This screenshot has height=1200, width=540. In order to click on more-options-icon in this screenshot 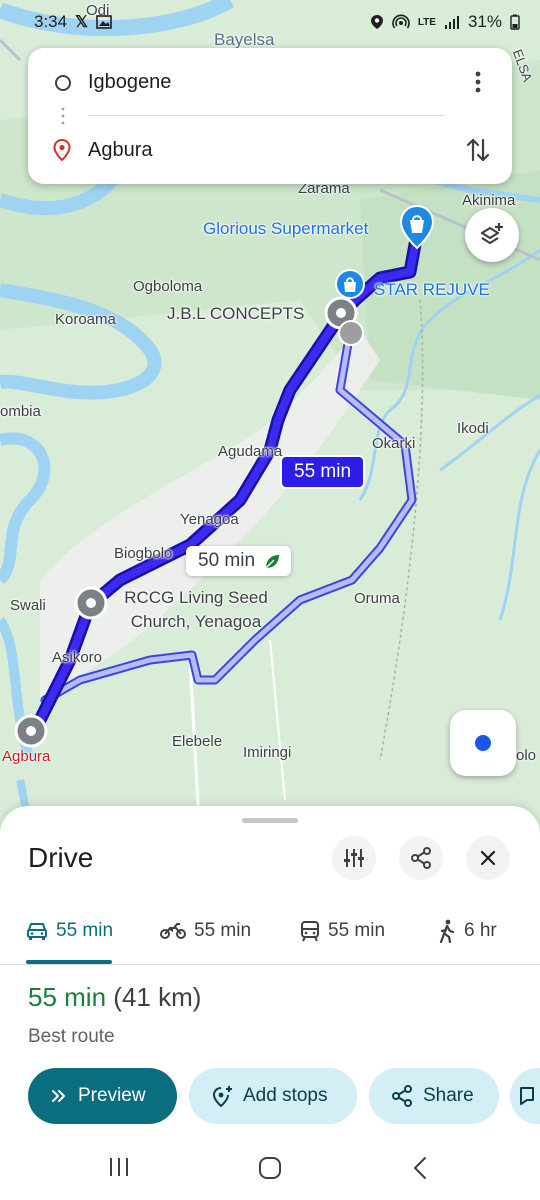, I will do `click(478, 82)`.